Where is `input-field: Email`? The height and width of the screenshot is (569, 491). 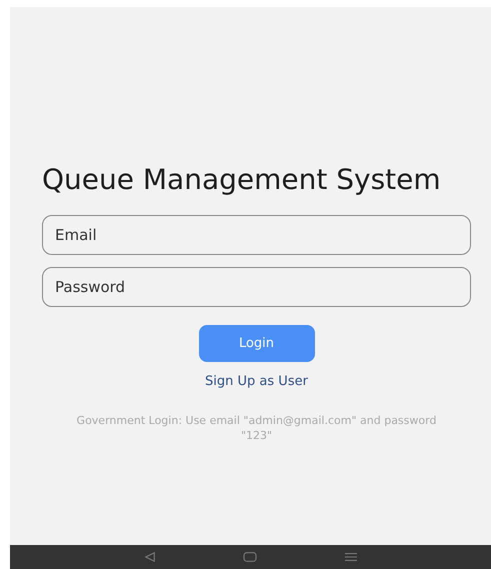 input-field: Email is located at coordinates (256, 235).